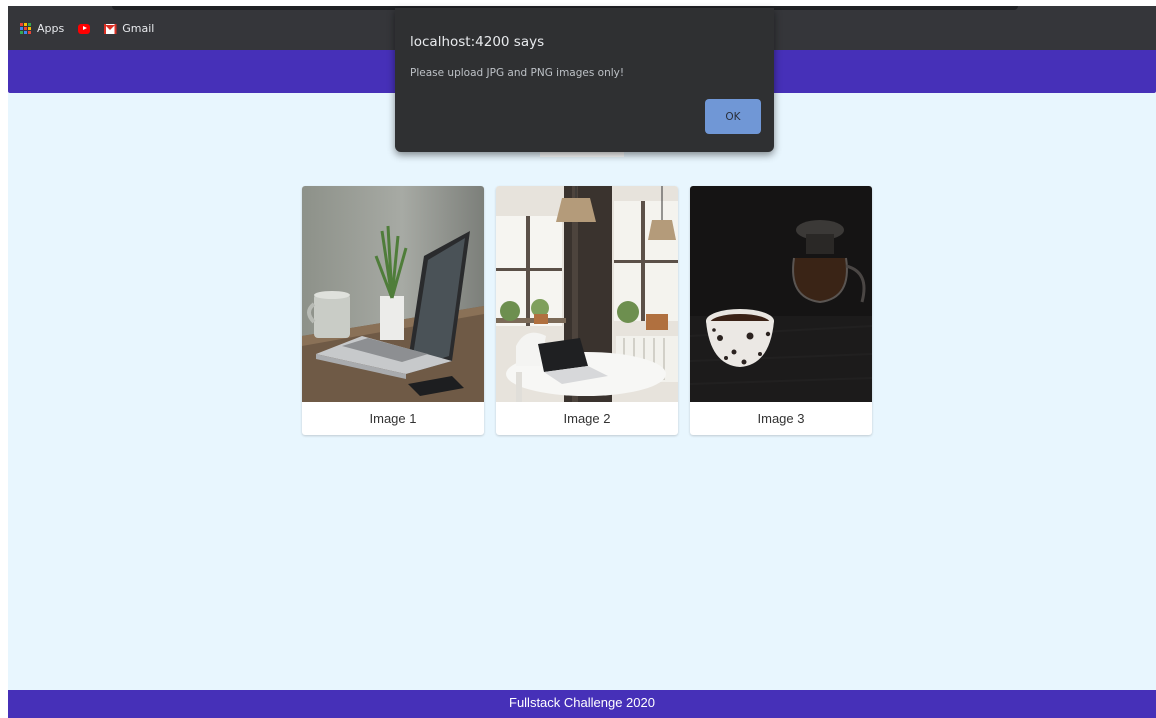  I want to click on bookmarks-list: Apps Gmail, so click(91, 28).